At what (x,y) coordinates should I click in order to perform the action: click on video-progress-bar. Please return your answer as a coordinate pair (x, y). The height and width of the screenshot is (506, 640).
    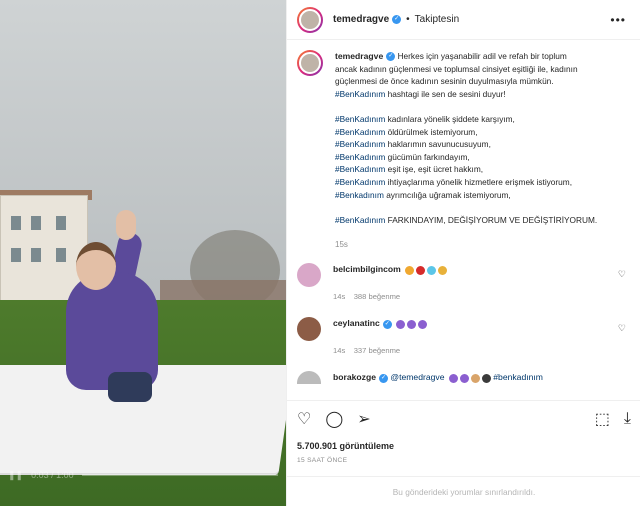
    Looking at the image, I should click on (179, 475).